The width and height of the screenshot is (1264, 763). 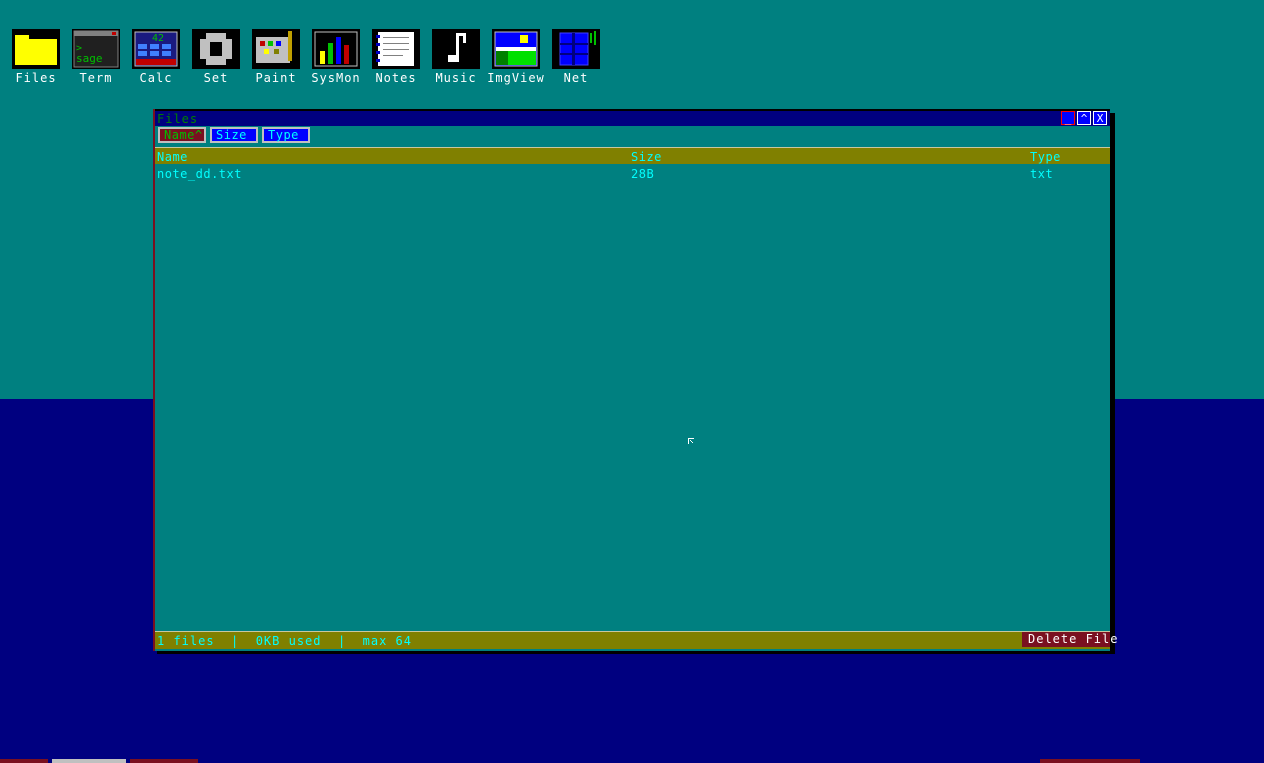 What do you see at coordinates (632, 761) in the screenshot?
I see `taskbar` at bounding box center [632, 761].